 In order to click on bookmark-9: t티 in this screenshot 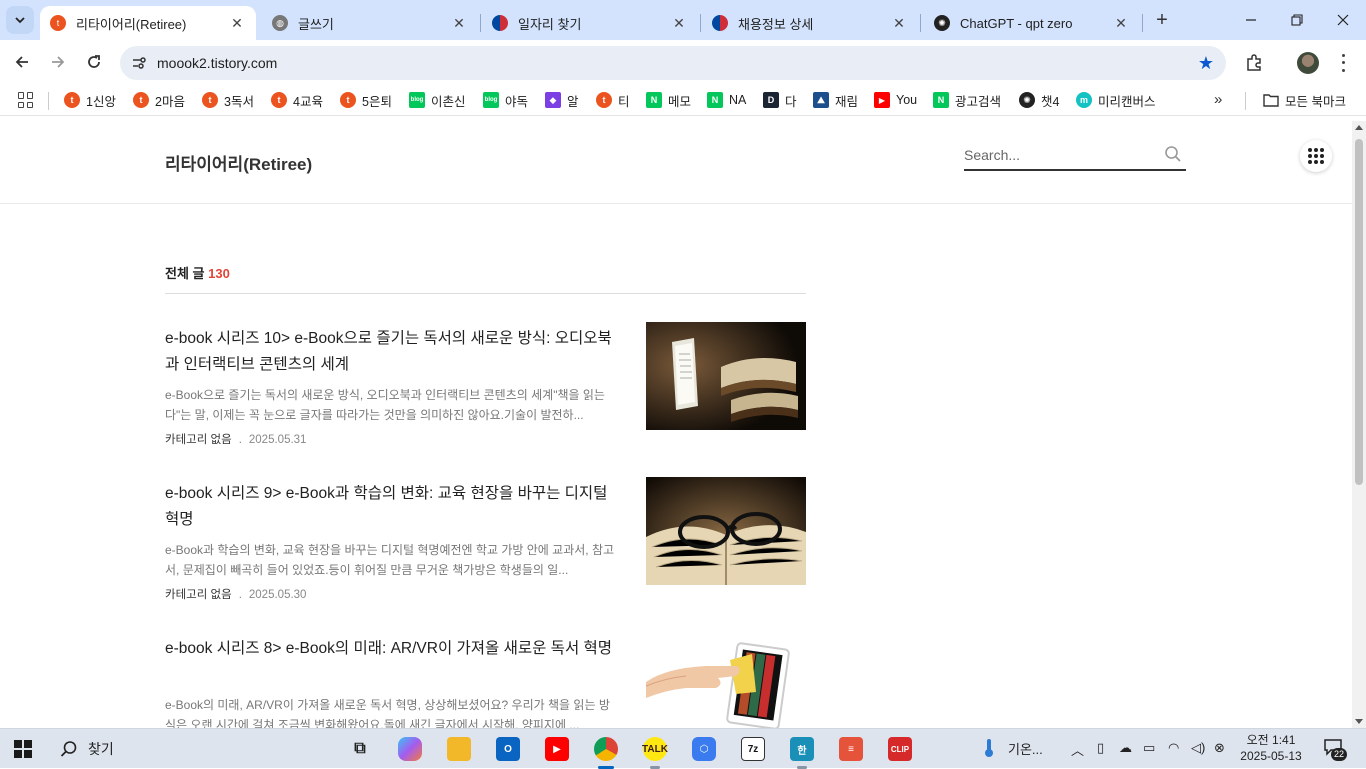, I will do `click(613, 100)`.